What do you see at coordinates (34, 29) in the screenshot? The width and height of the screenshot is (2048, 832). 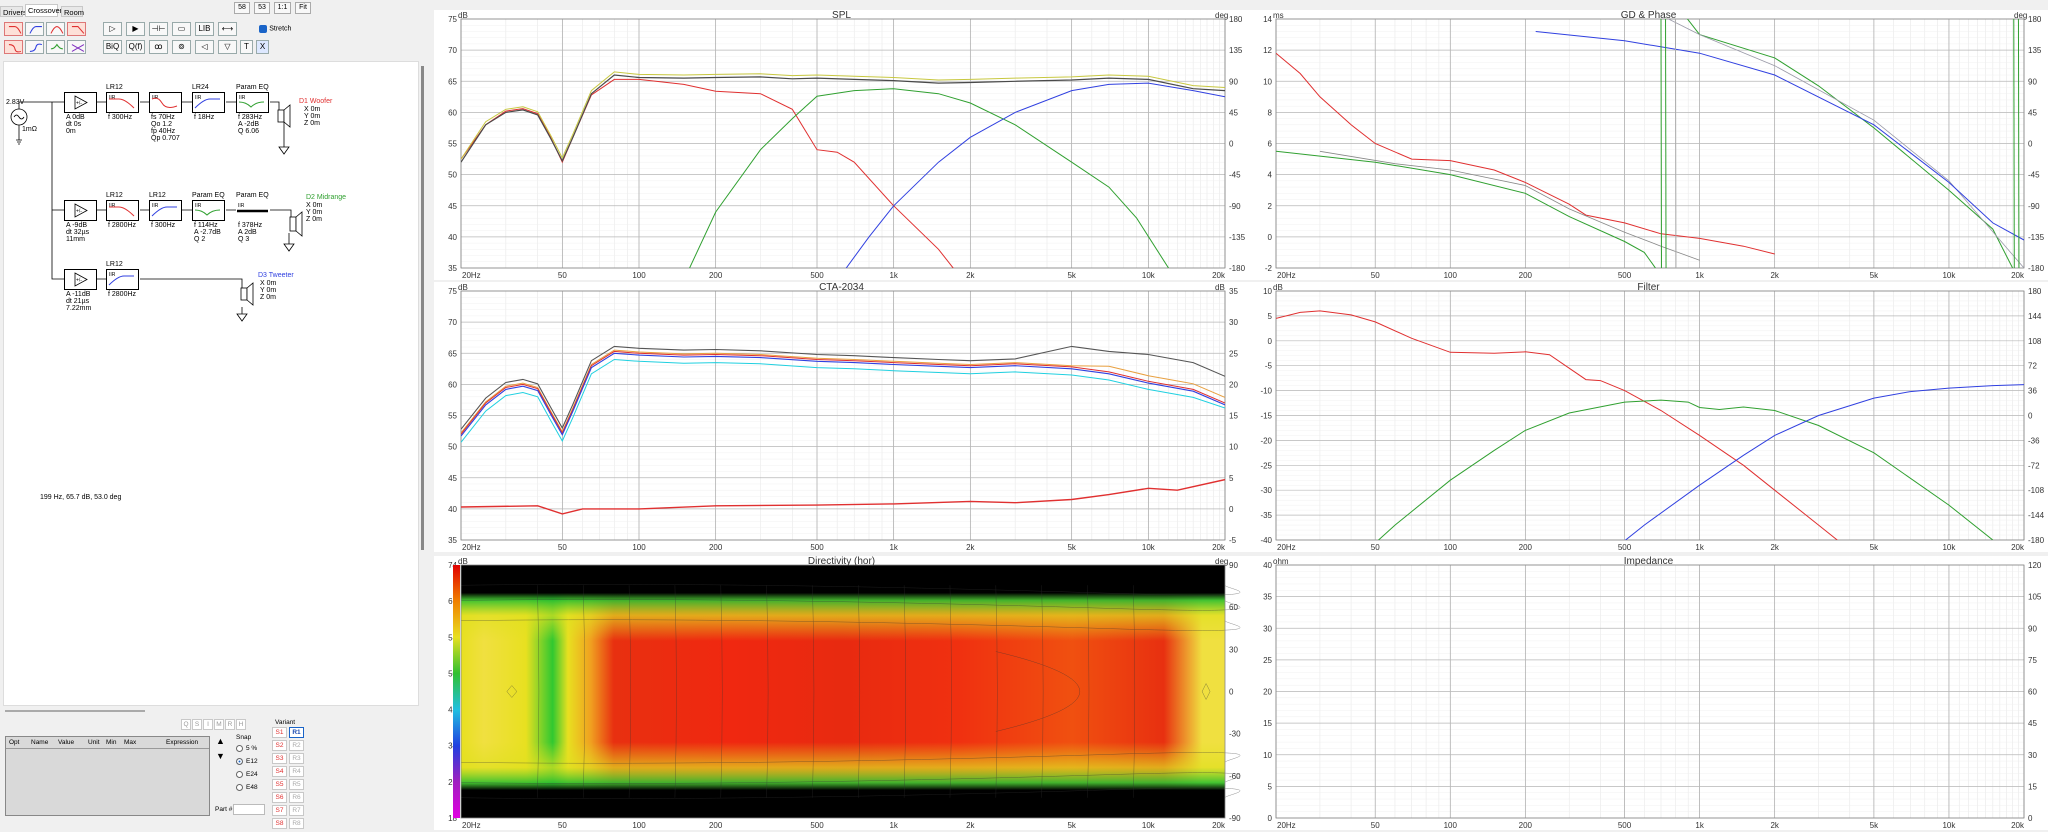 I see `highpass-filter-icon` at bounding box center [34, 29].